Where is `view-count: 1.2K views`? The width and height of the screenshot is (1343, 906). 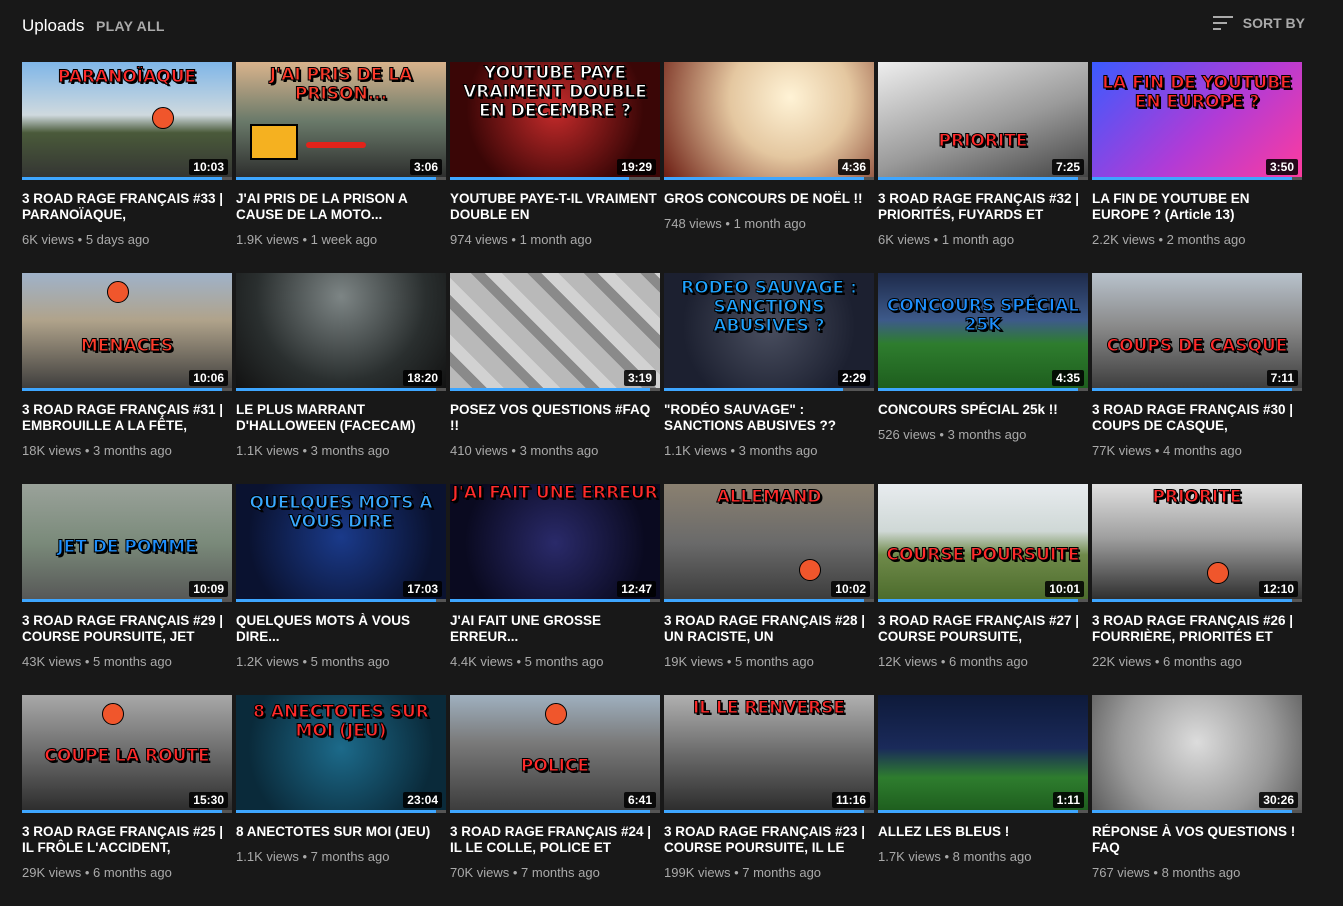
view-count: 1.2K views is located at coordinates (267, 661).